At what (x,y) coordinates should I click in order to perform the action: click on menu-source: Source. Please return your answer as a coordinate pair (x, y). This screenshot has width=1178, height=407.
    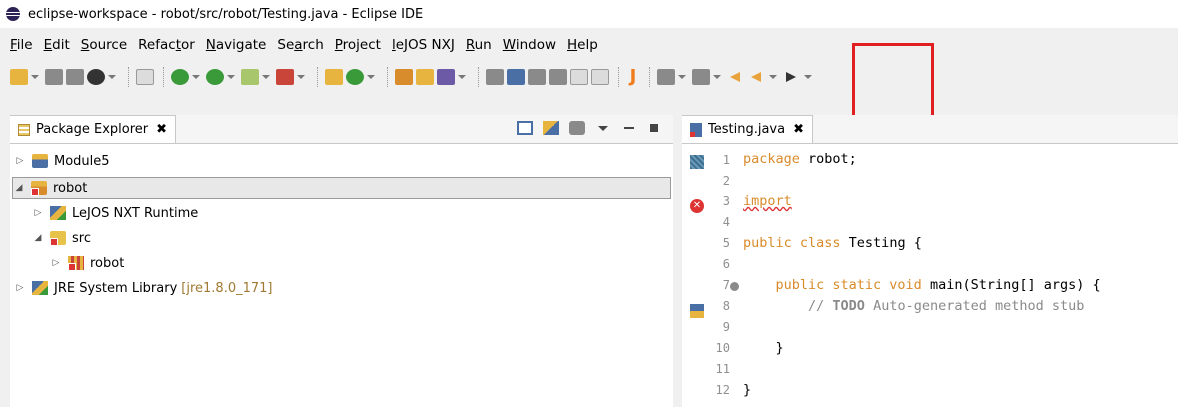
    Looking at the image, I should click on (104, 45).